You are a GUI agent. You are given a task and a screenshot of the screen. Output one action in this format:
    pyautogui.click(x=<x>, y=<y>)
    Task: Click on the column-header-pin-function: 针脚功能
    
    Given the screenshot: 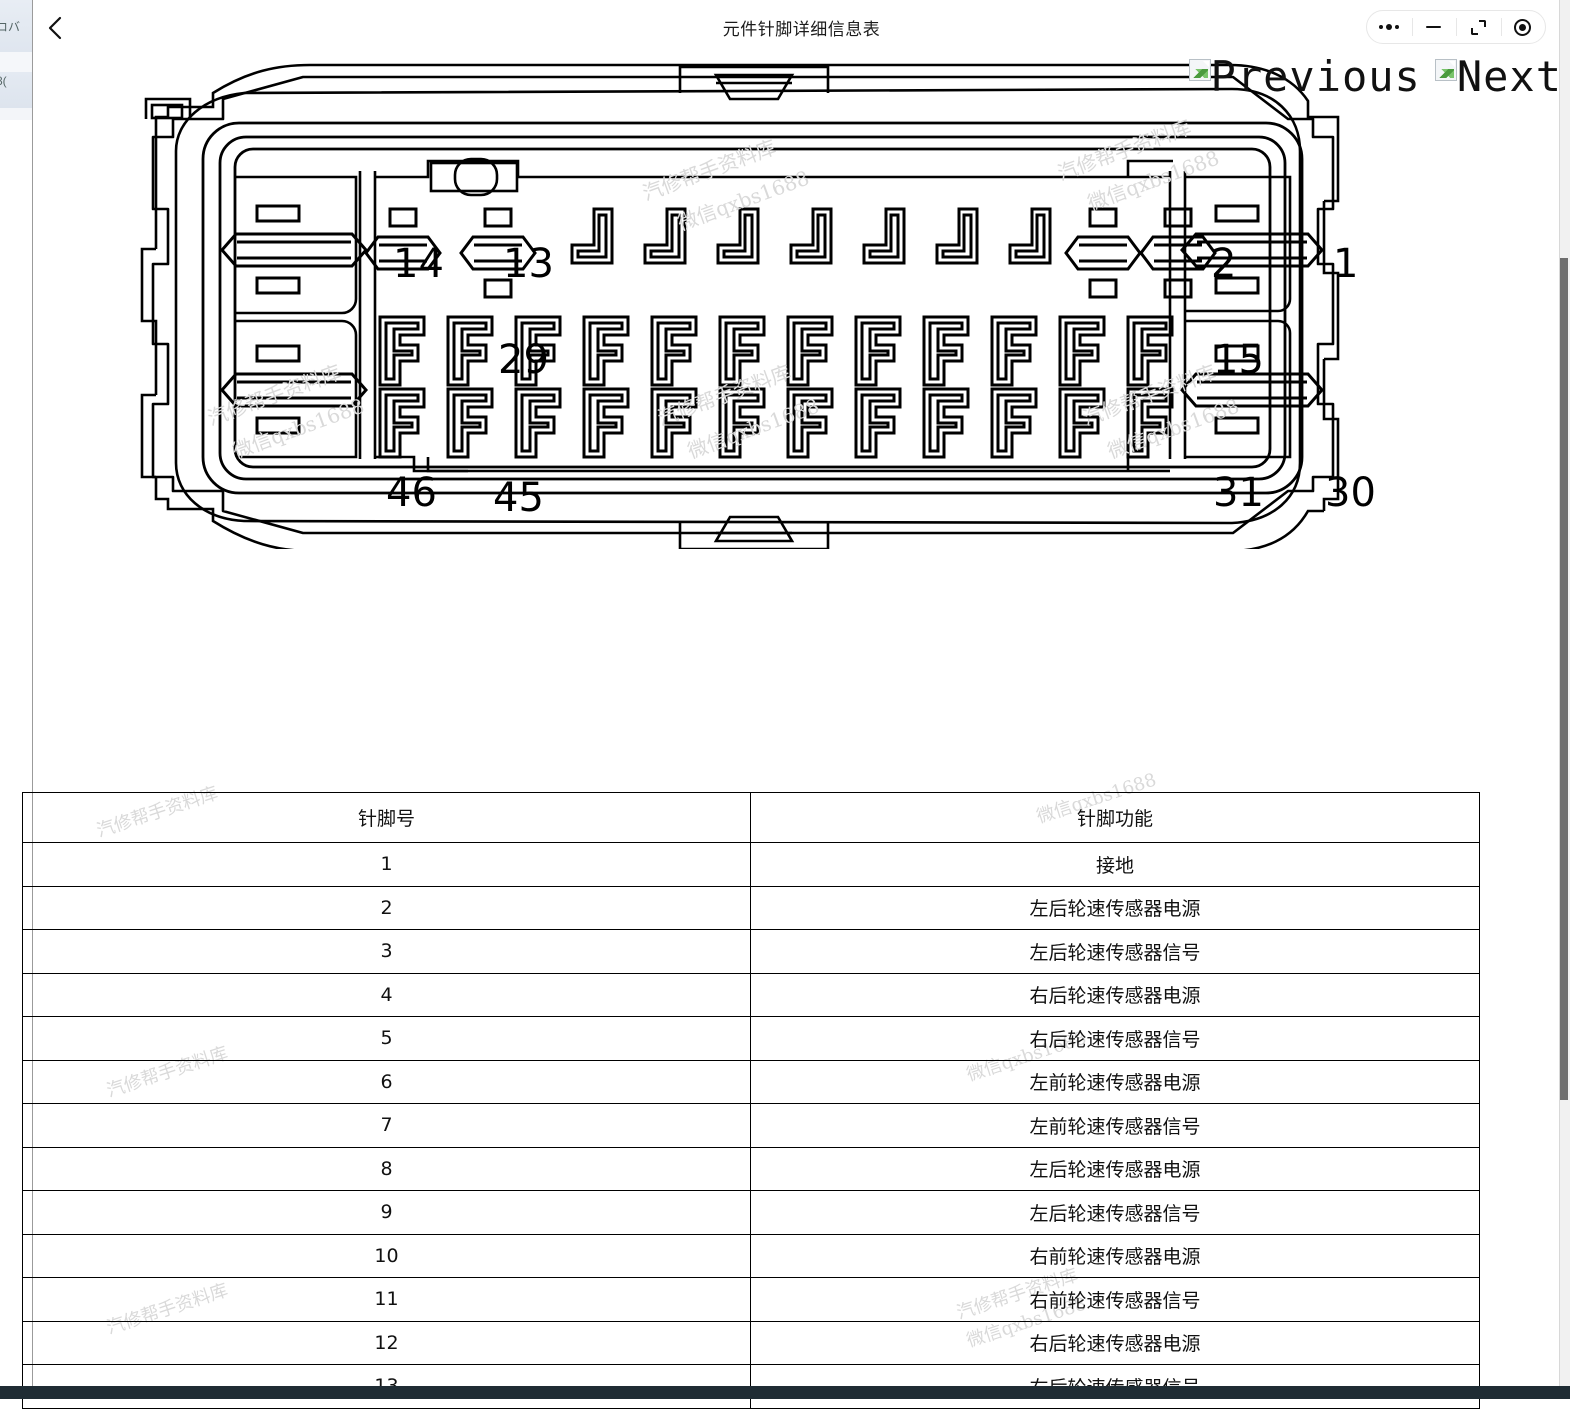 What is the action you would take?
    pyautogui.click(x=1115, y=817)
    